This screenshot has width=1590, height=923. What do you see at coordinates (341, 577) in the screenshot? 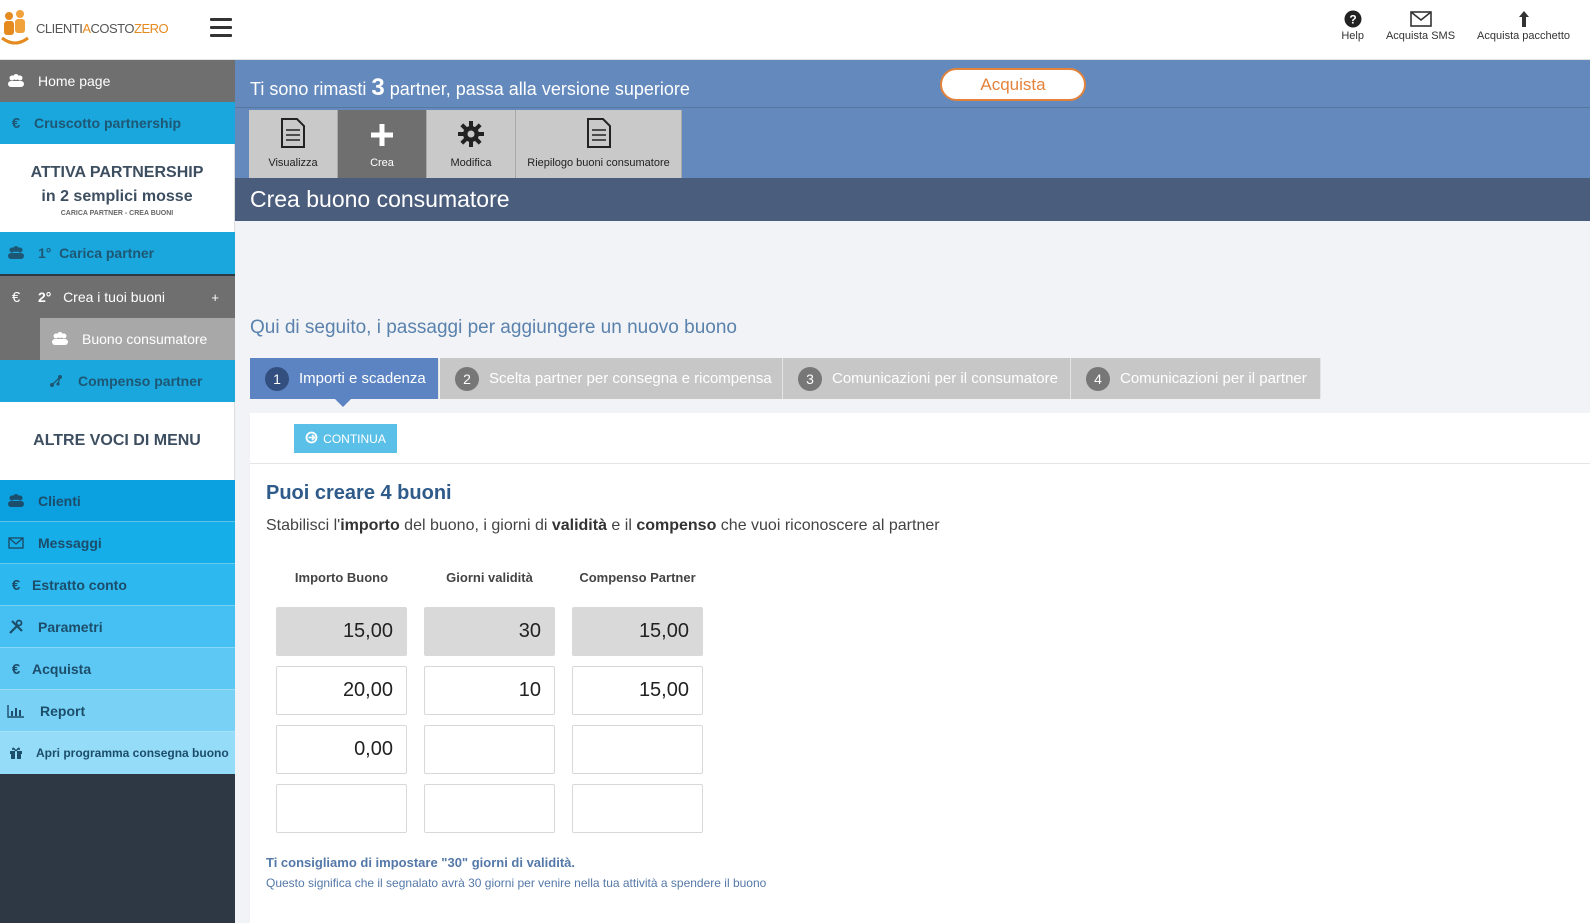
I see `column-header-importo: Importo Buono` at bounding box center [341, 577].